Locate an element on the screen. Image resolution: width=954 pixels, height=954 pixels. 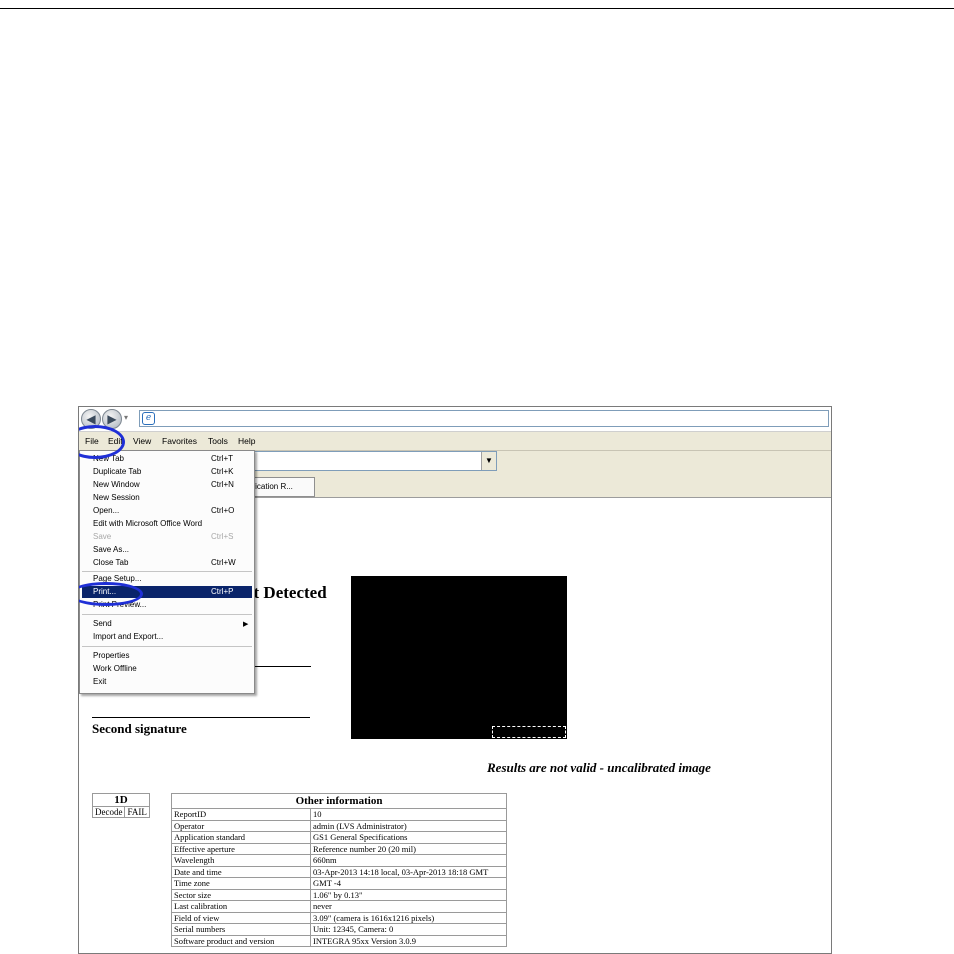
page-heading: ot Detected is located at coordinates (286, 592).